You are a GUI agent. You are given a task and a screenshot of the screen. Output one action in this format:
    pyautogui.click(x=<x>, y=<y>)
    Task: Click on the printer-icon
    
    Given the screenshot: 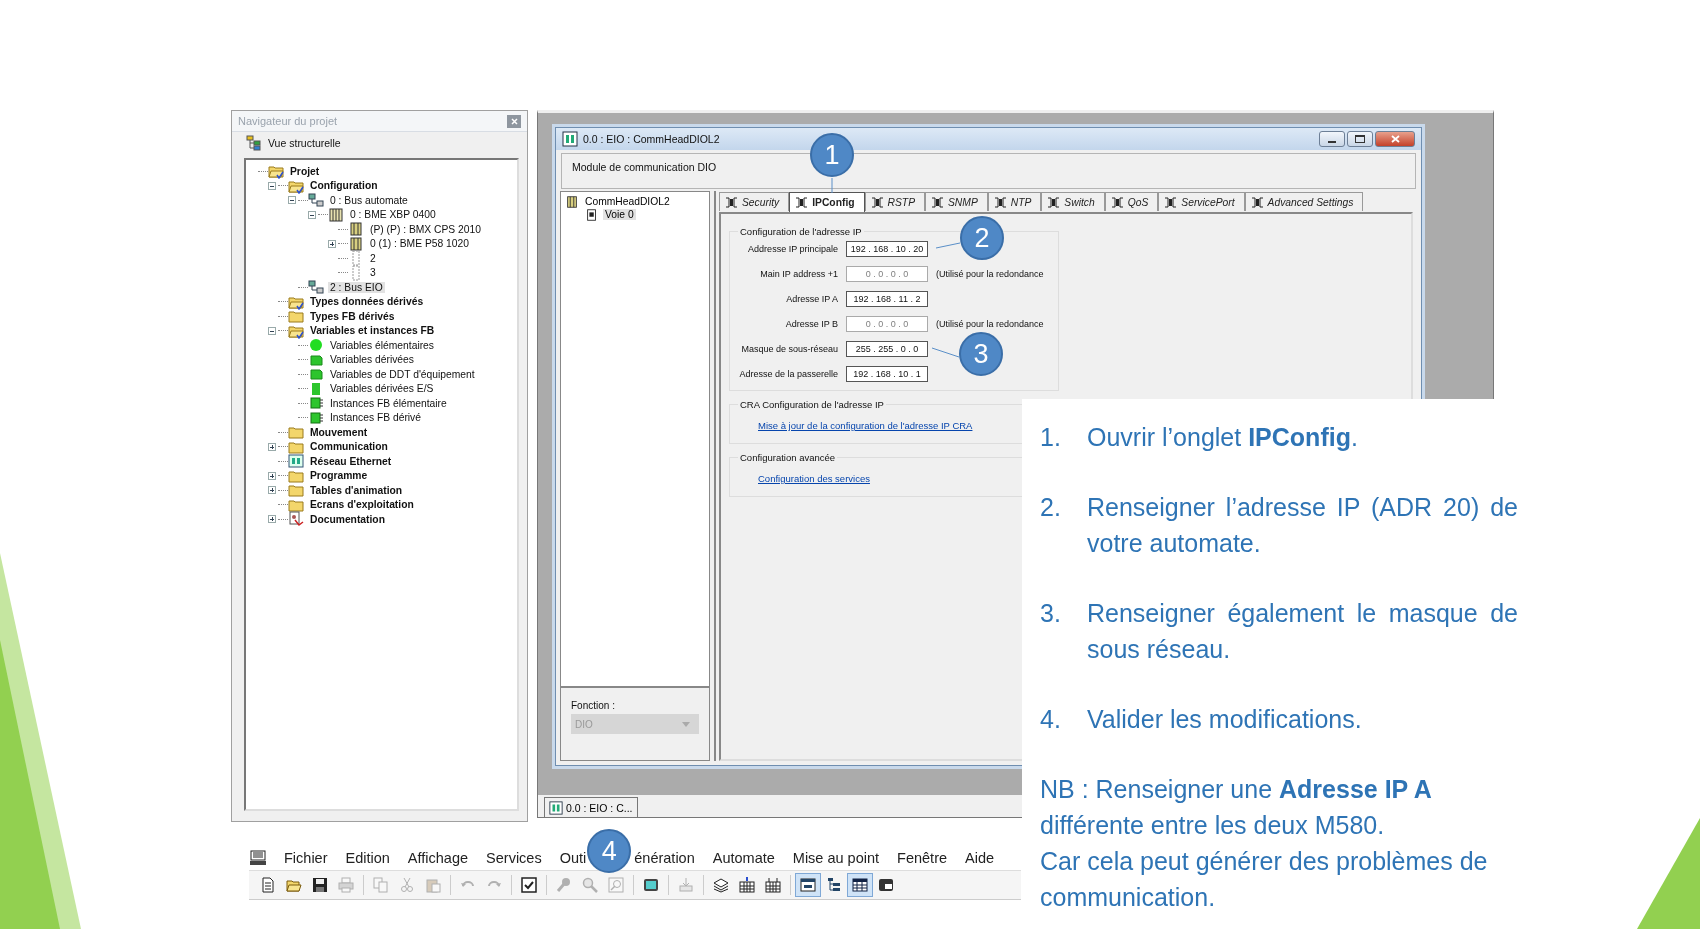 What is the action you would take?
    pyautogui.click(x=346, y=885)
    